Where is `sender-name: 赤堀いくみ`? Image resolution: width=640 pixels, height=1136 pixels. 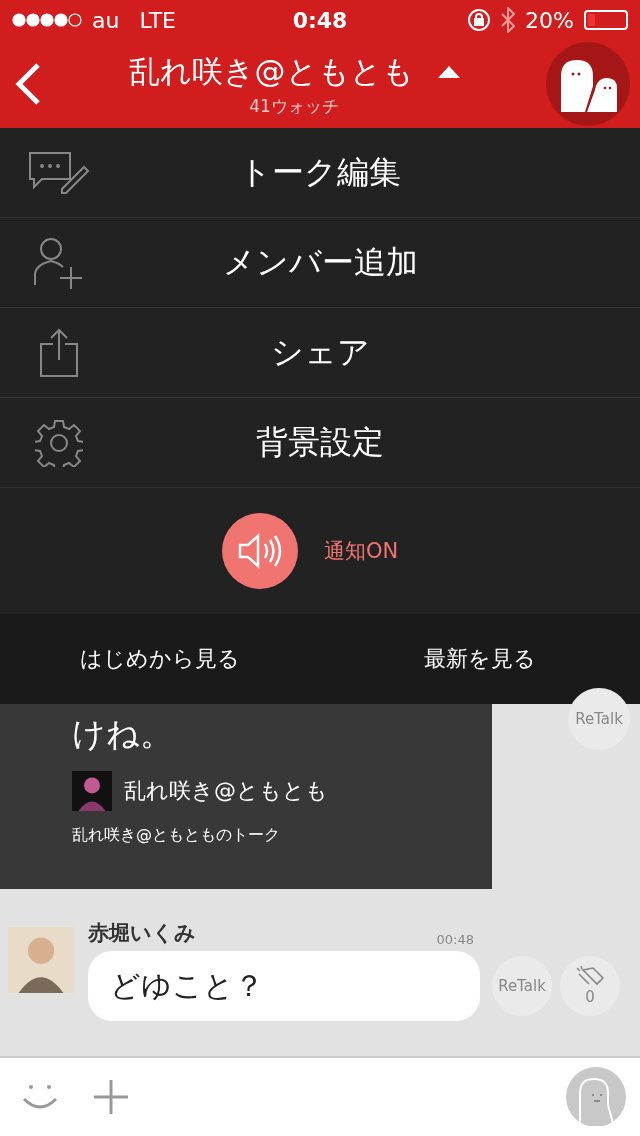 sender-name: 赤堀いくみ is located at coordinates (142, 933).